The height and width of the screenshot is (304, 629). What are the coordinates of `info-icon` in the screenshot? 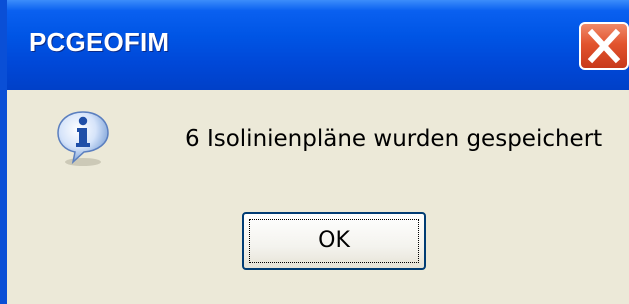 It's located at (83, 138).